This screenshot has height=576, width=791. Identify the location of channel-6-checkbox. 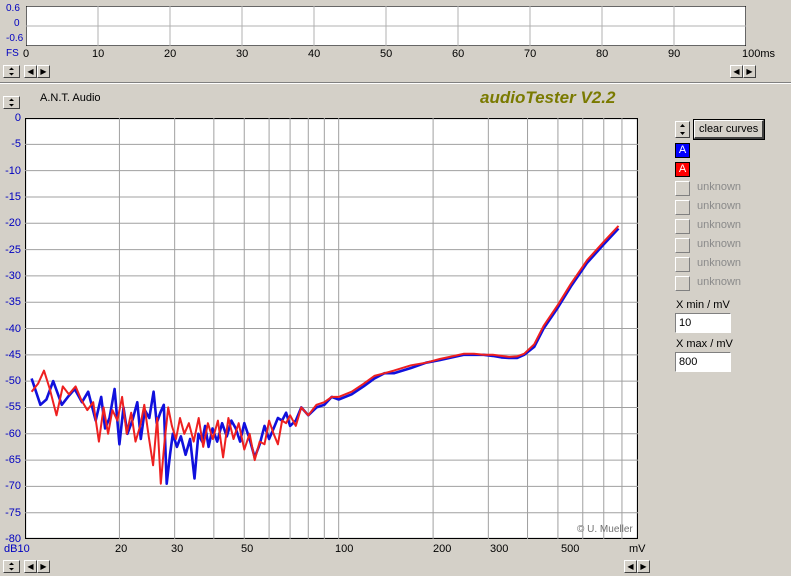
(682, 245).